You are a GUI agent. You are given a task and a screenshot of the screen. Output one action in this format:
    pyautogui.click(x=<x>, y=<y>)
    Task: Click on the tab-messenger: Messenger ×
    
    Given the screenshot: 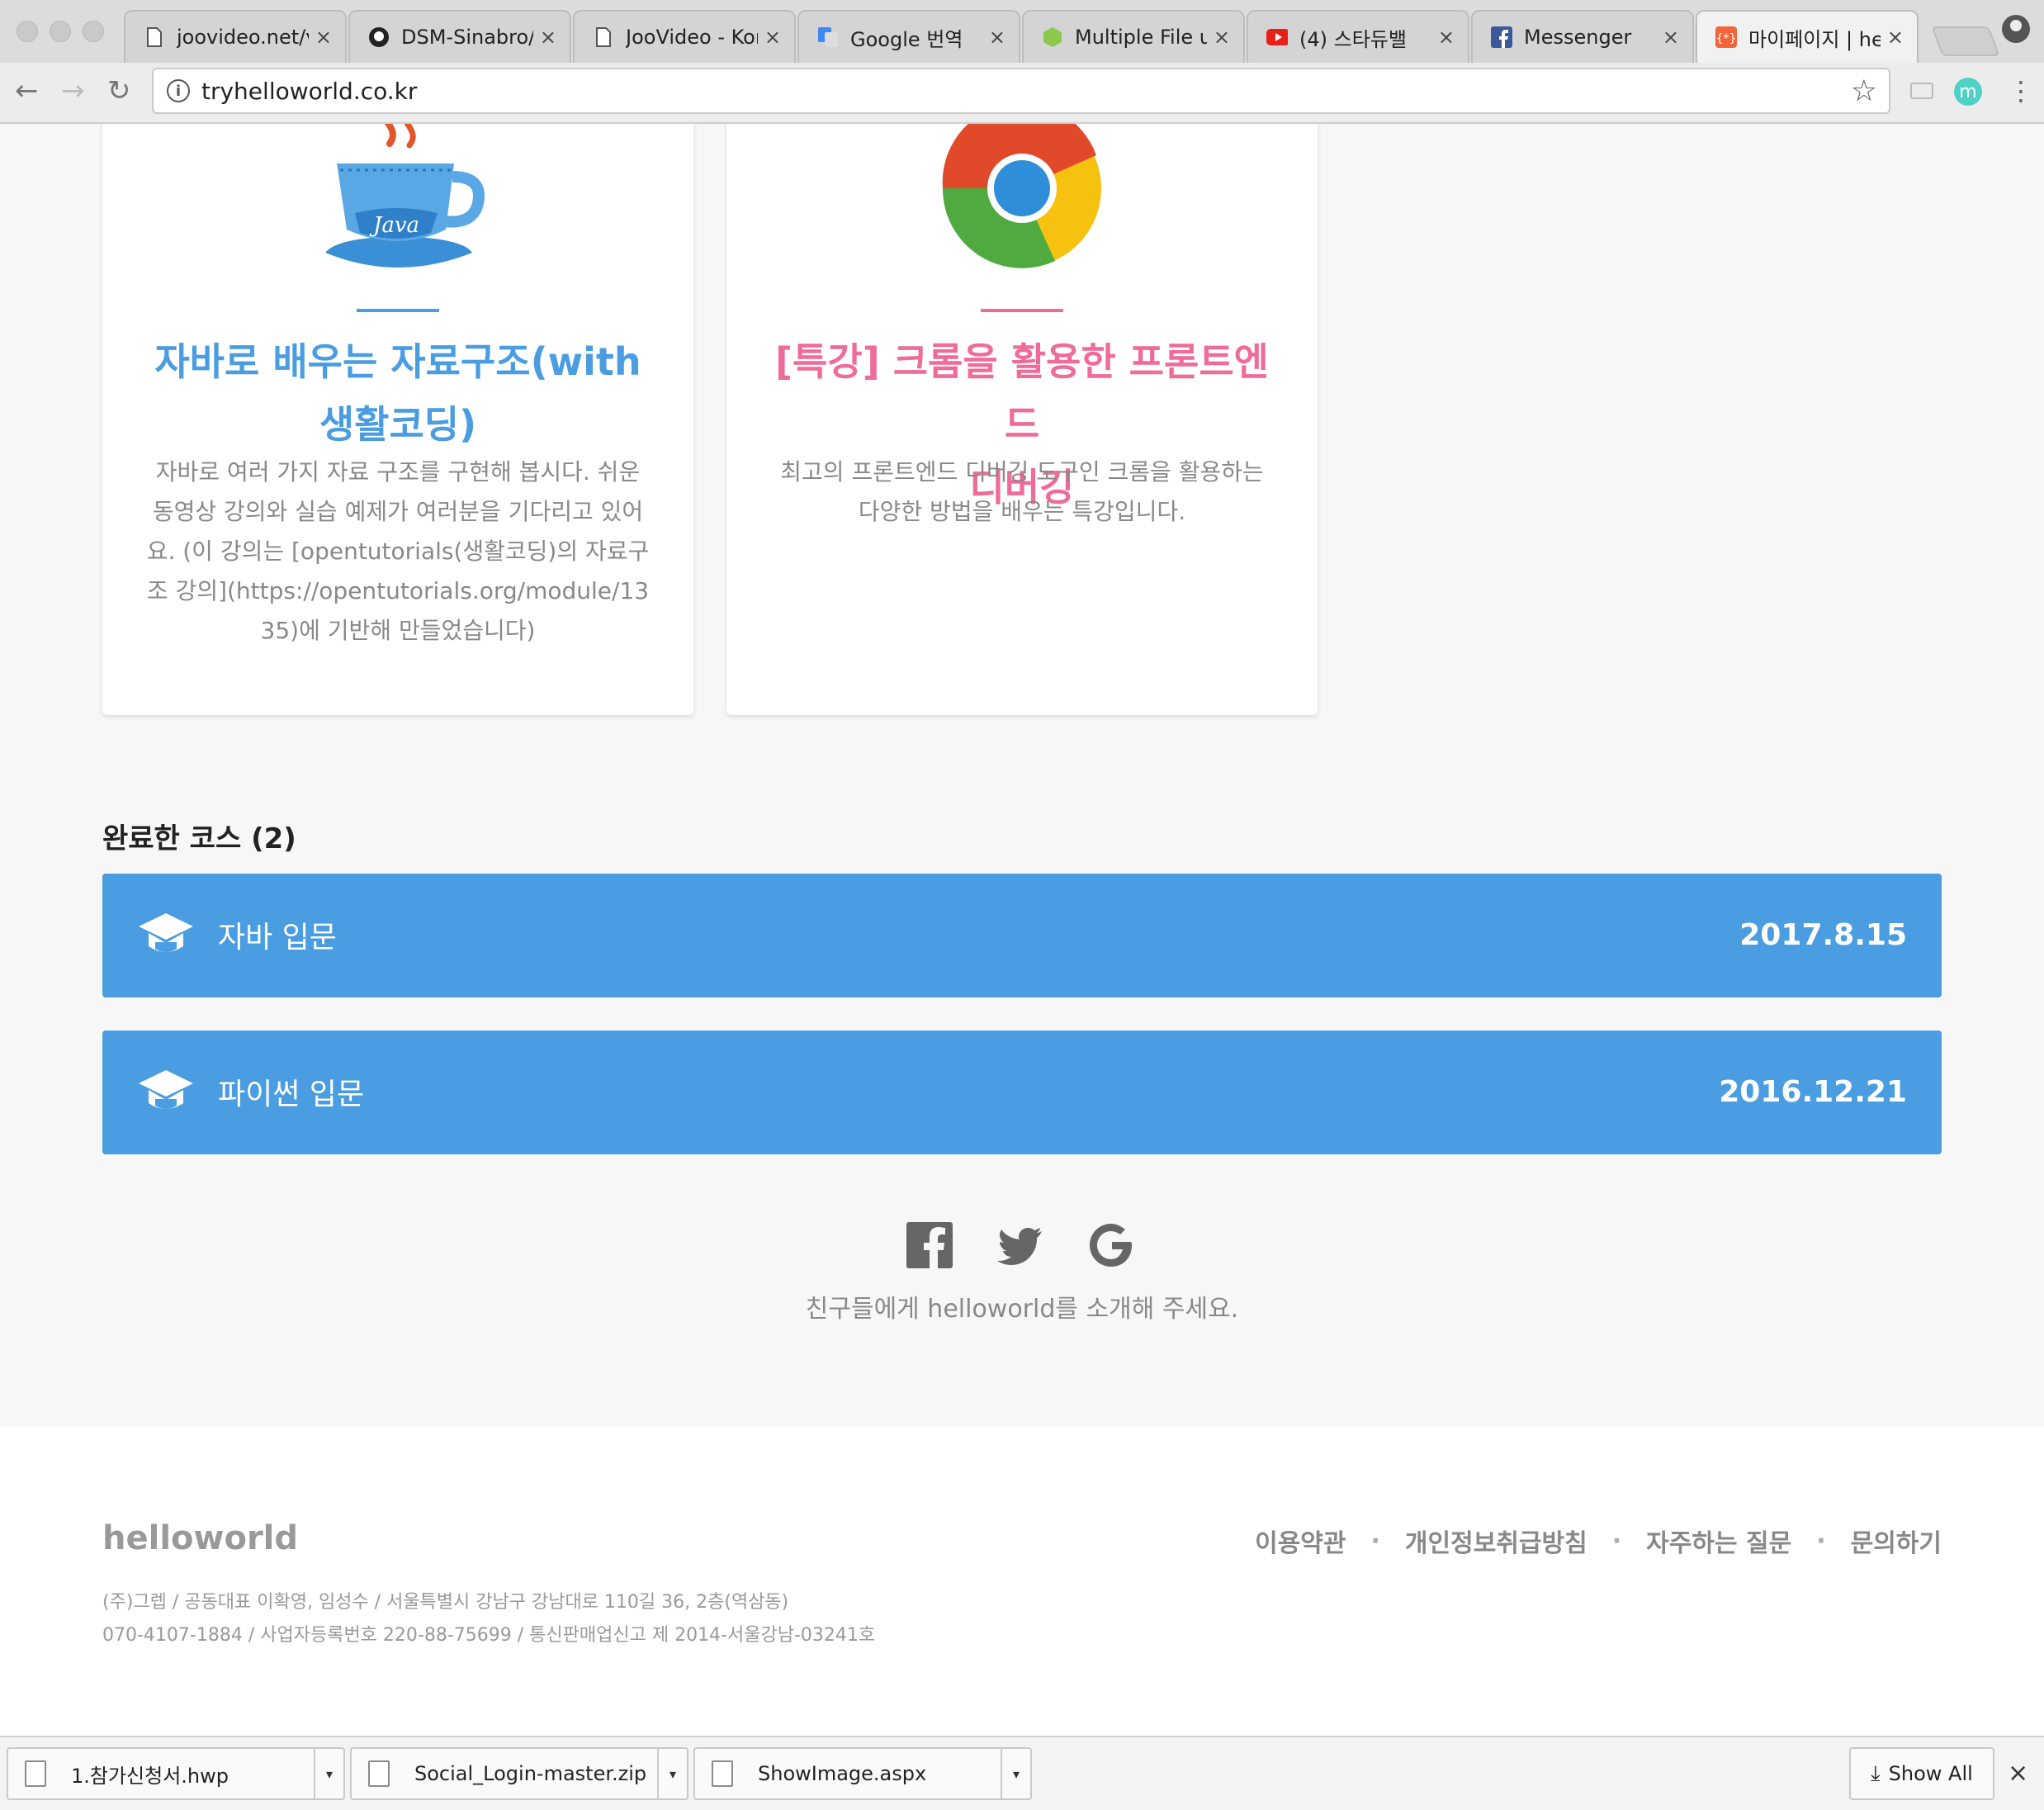 What is the action you would take?
    pyautogui.click(x=1582, y=36)
    